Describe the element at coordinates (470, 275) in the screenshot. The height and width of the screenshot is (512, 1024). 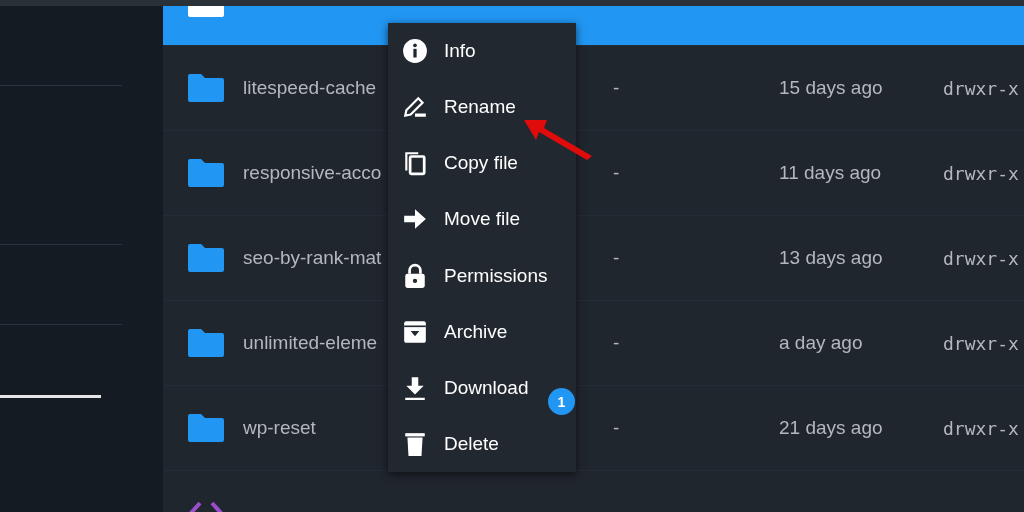
I see `menu-item: Permissions` at that location.